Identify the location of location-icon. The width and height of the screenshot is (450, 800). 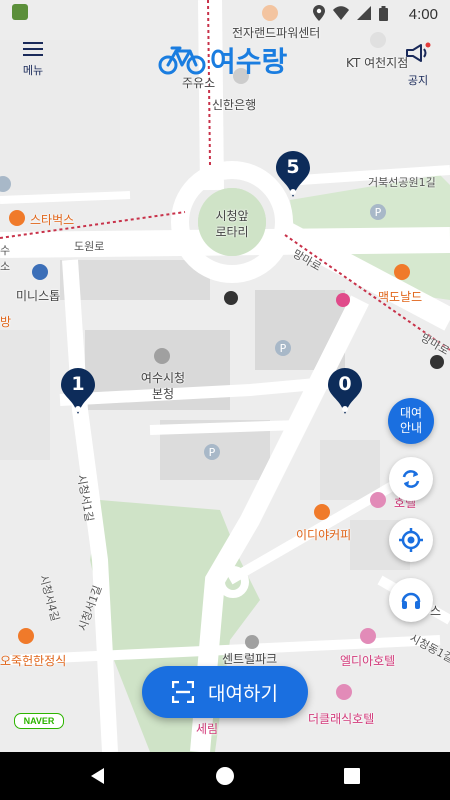
(319, 13).